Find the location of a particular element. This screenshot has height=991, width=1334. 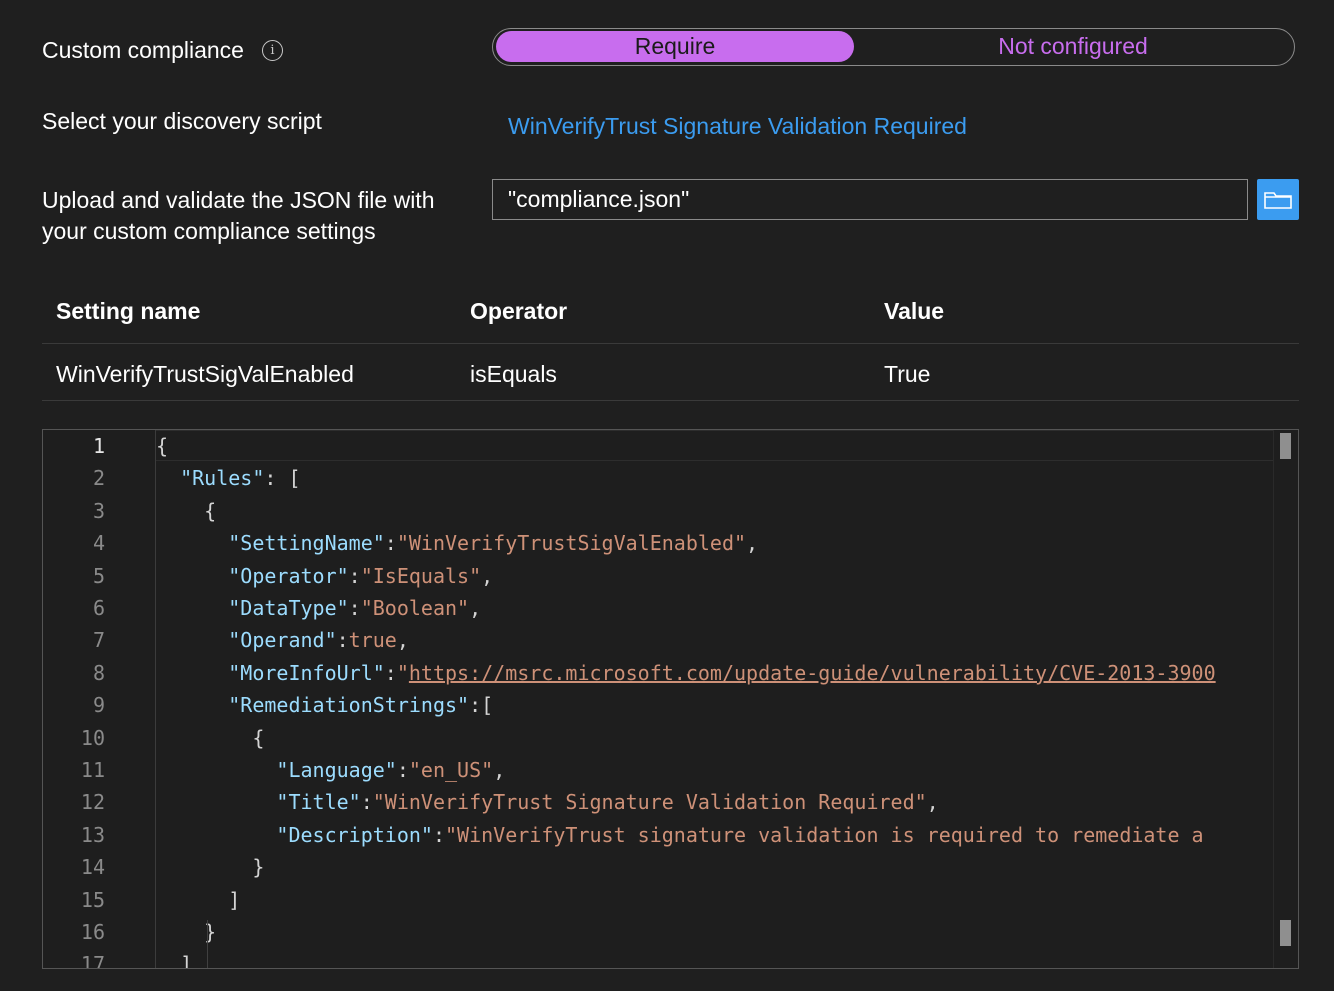

json-key: "Rules" is located at coordinates (222, 478).